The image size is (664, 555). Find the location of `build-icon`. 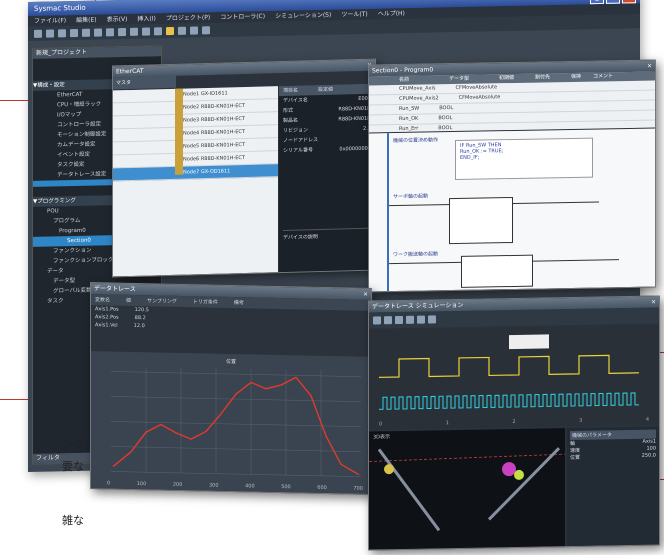

build-icon is located at coordinates (146, 31).